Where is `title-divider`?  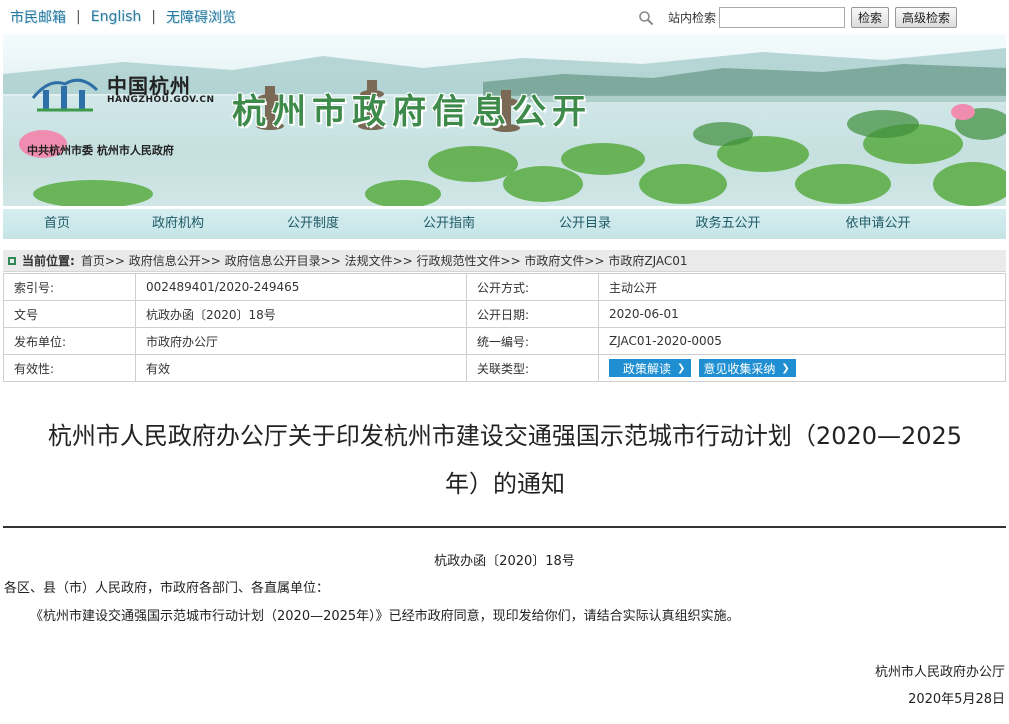 title-divider is located at coordinates (504, 527).